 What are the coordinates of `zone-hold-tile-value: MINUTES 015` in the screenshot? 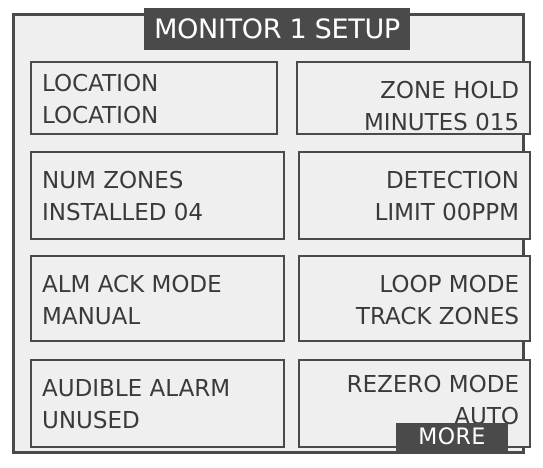 It's located at (441, 123).